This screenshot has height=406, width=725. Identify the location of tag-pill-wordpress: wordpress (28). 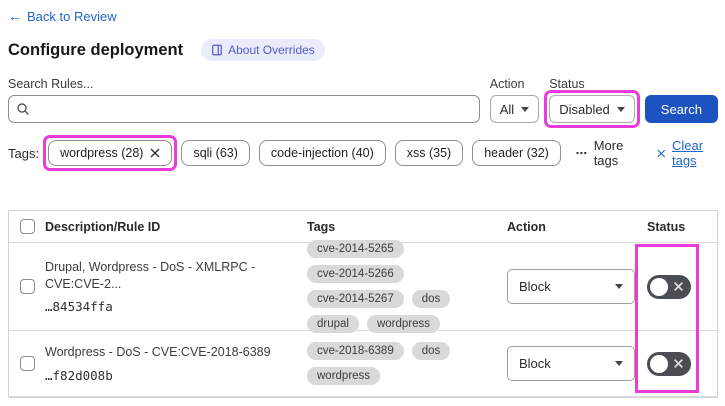
(110, 153).